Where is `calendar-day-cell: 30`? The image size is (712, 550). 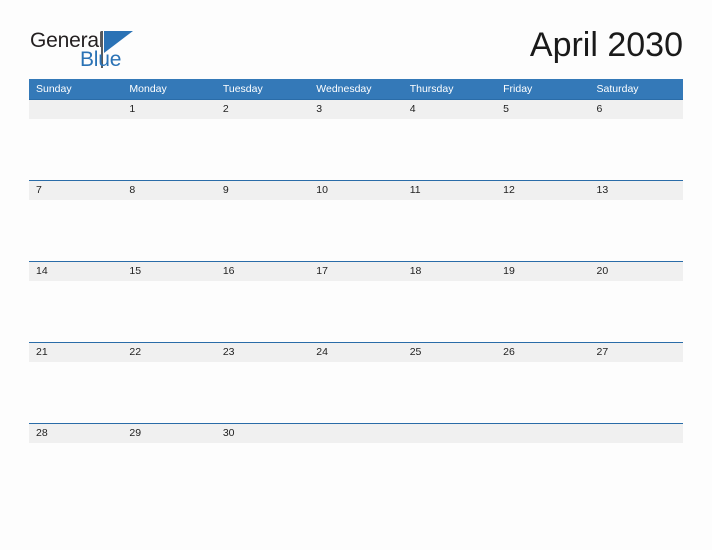 calendar-day-cell: 30 is located at coordinates (262, 463).